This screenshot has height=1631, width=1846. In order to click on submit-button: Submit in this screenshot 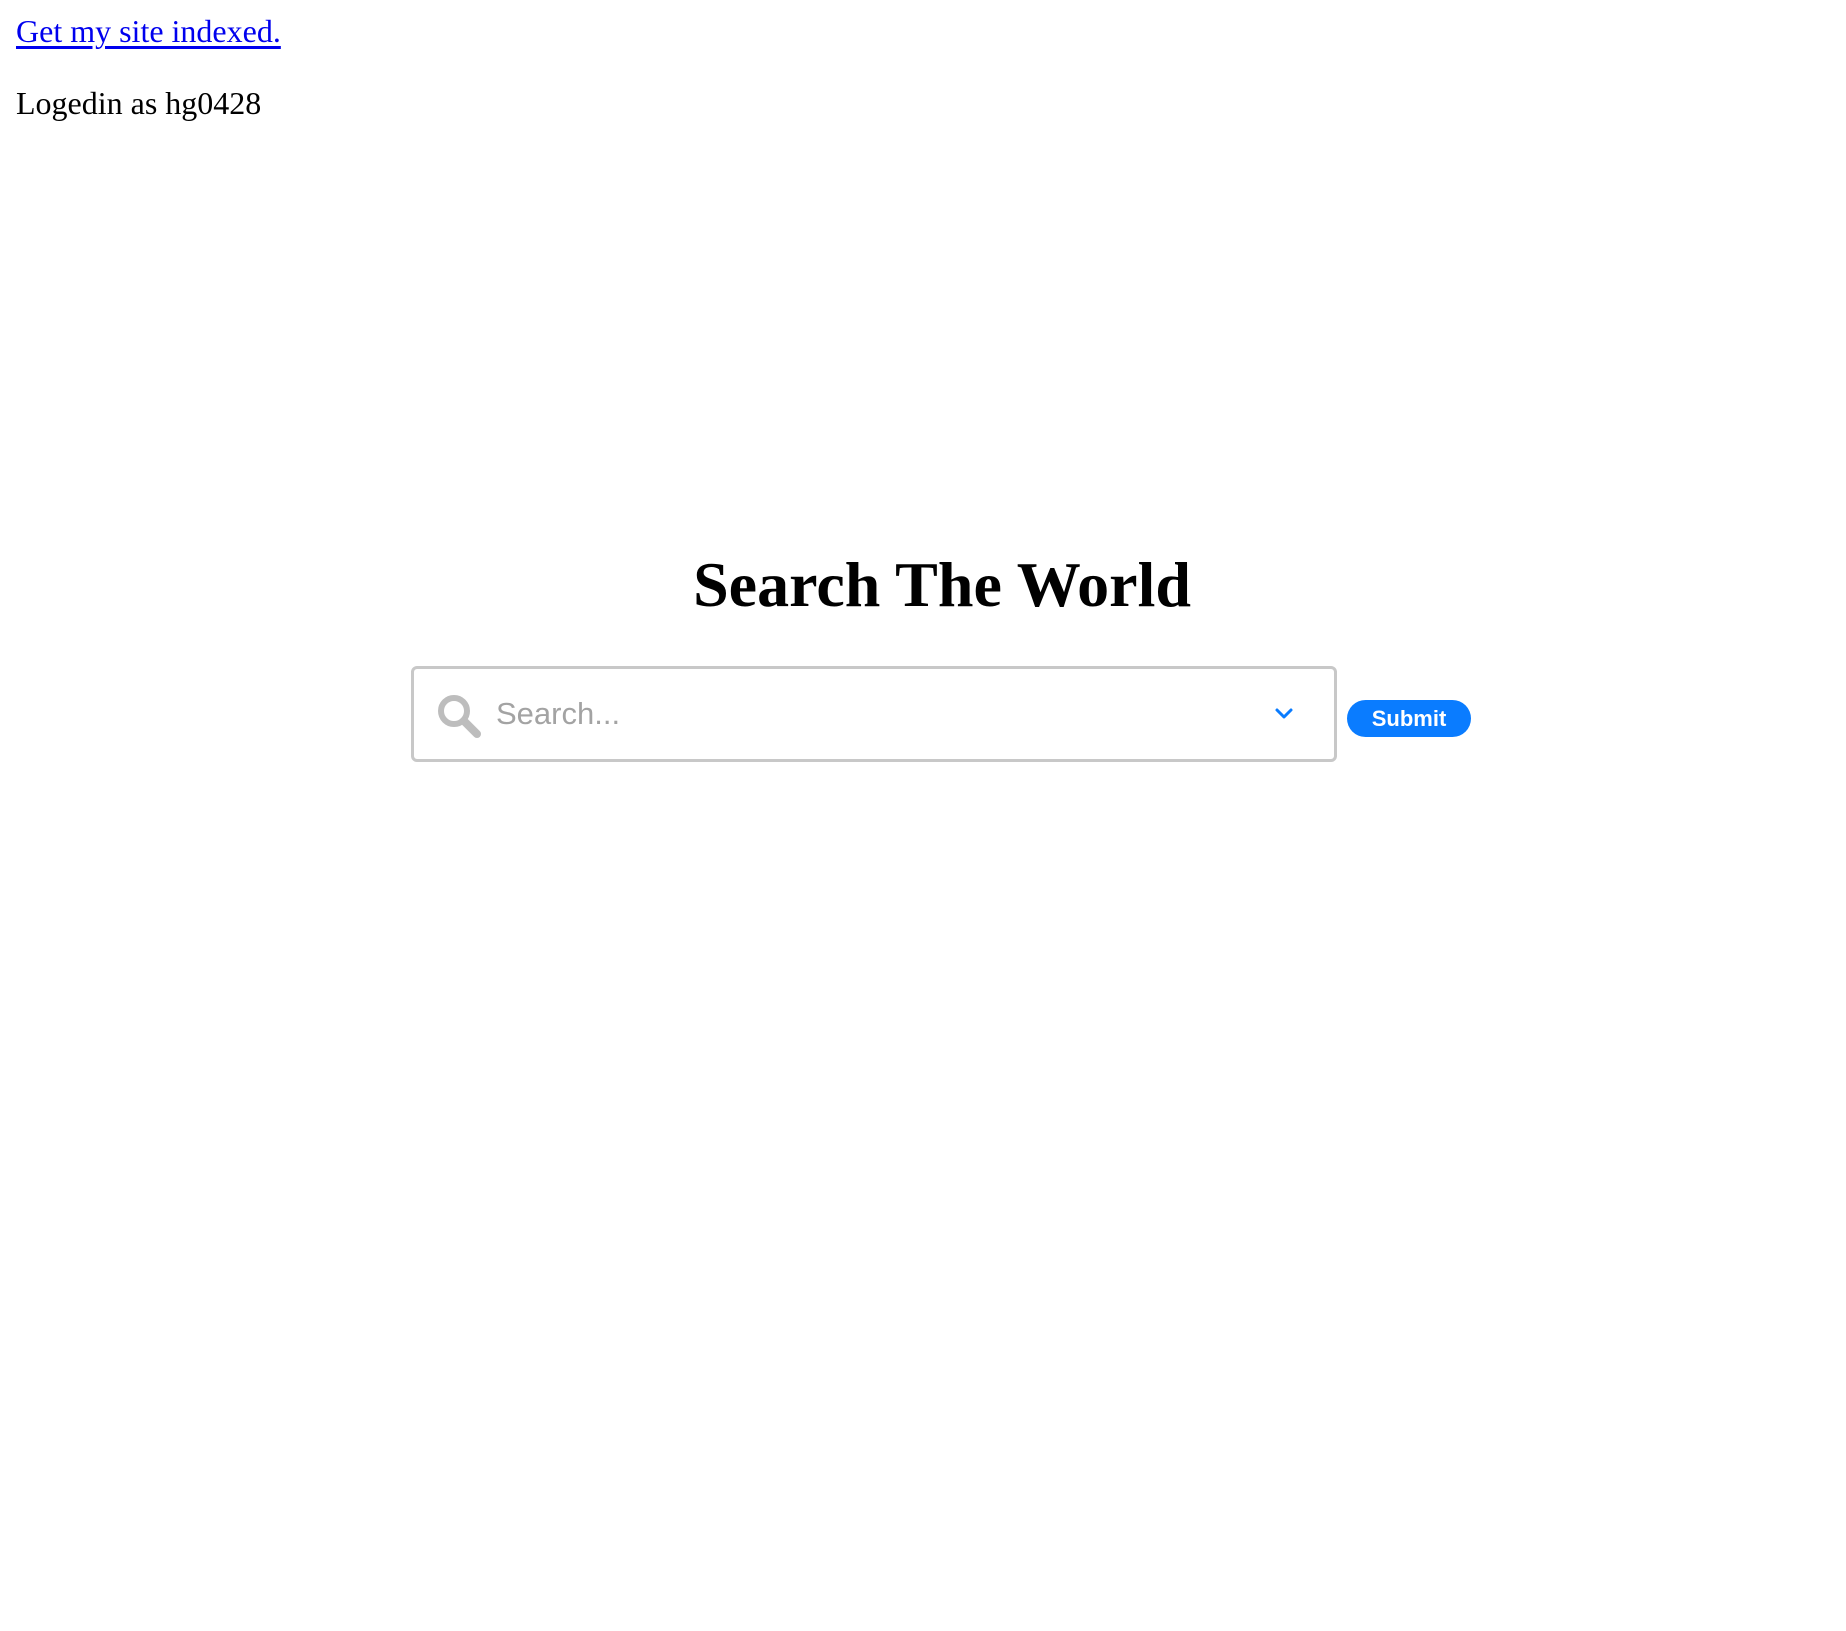, I will do `click(1409, 718)`.